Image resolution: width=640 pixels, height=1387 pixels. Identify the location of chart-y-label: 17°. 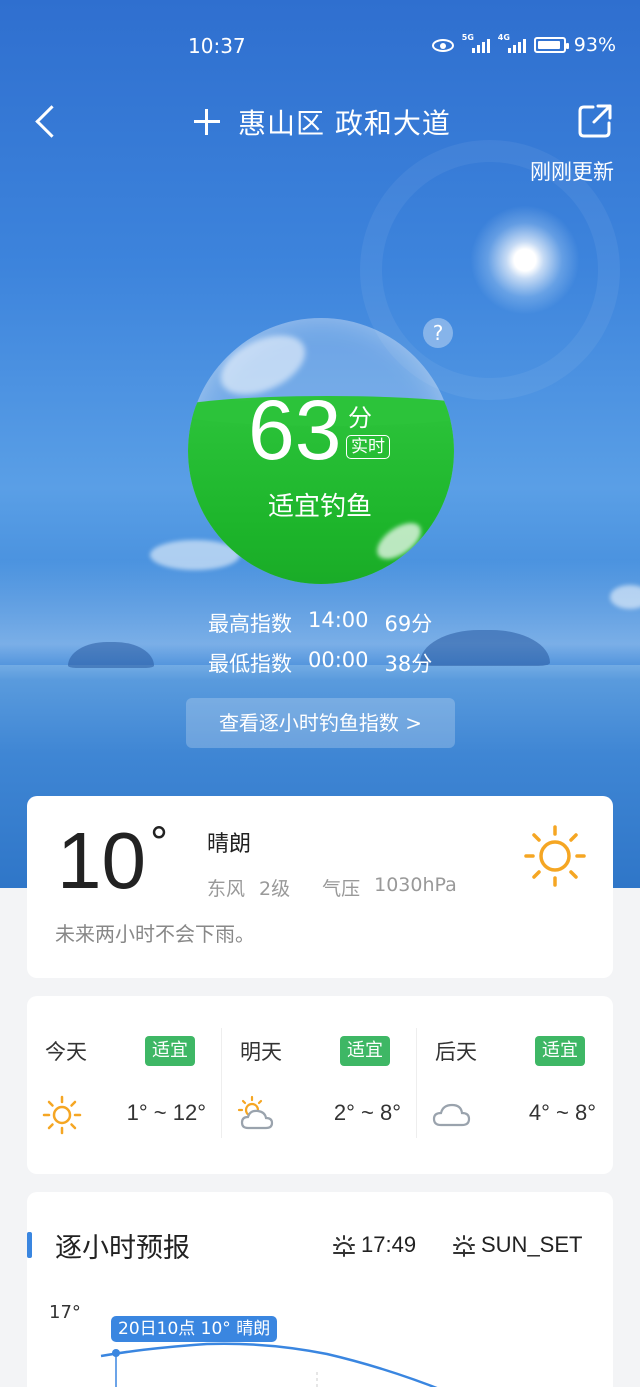
(65, 1312).